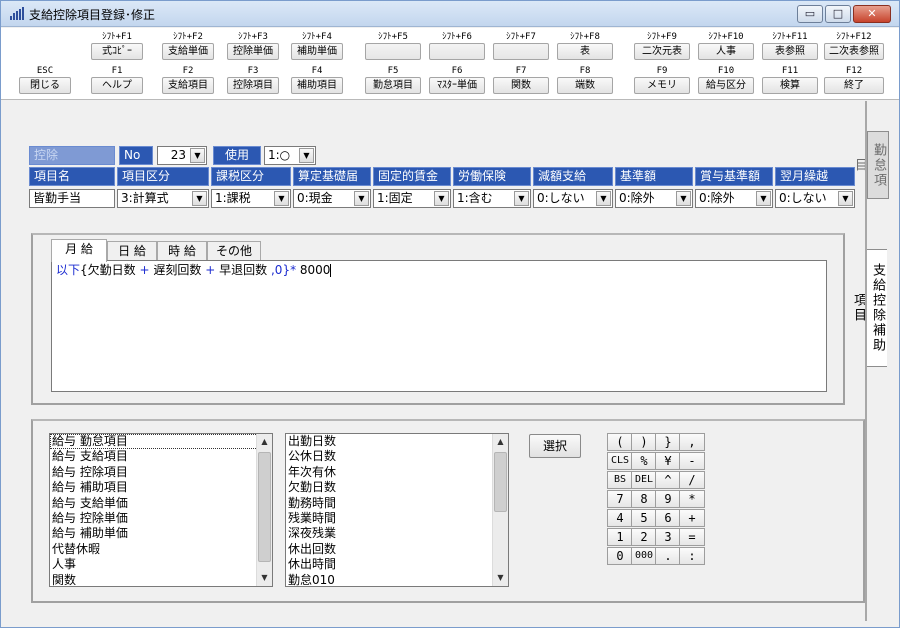  What do you see at coordinates (726, 85) in the screenshot?
I see `salary-category-button: 給与区分` at bounding box center [726, 85].